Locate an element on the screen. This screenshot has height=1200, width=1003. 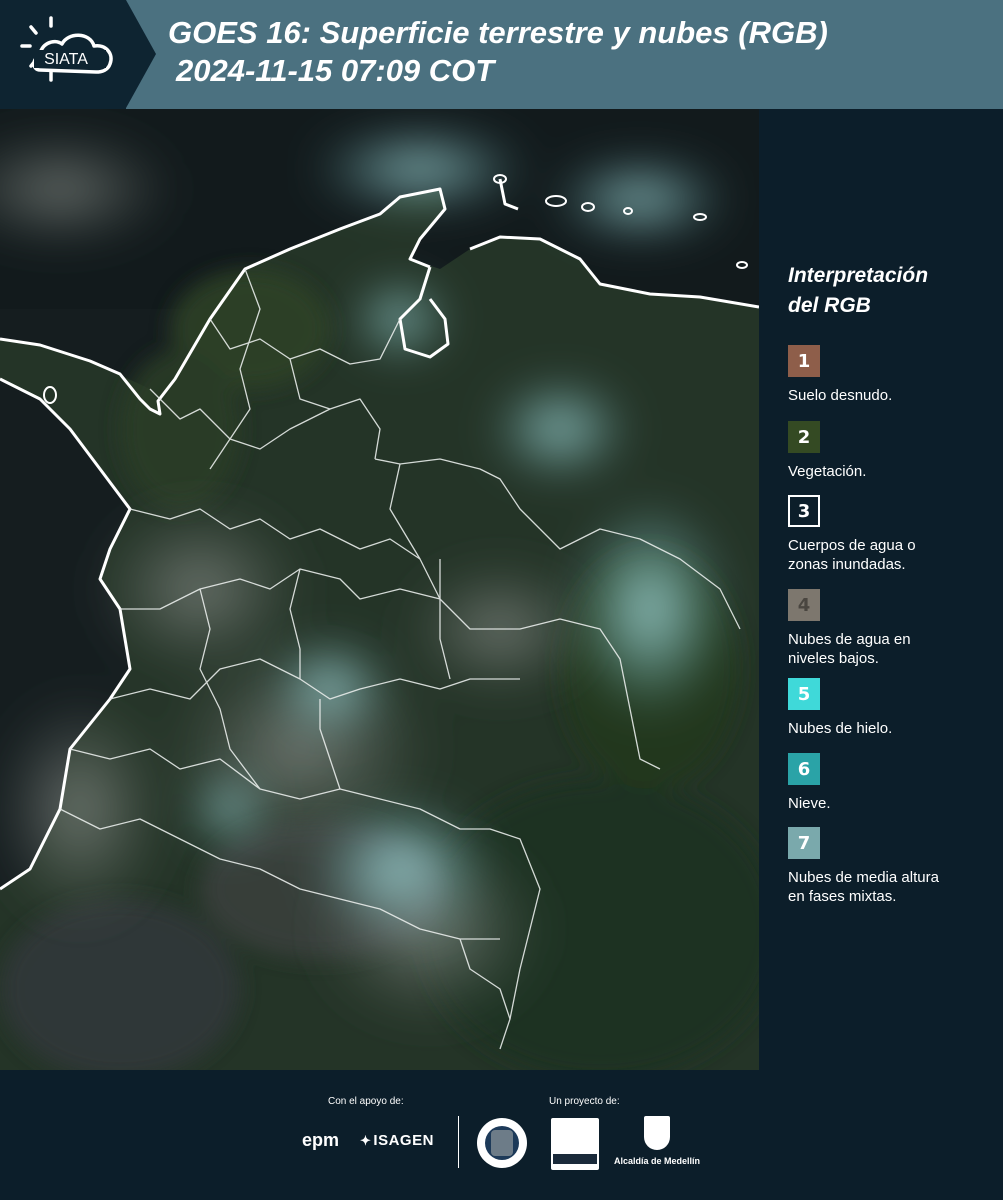
title-timestamp: 2024-11-15 07:09 COT is located at coordinates (335, 70).